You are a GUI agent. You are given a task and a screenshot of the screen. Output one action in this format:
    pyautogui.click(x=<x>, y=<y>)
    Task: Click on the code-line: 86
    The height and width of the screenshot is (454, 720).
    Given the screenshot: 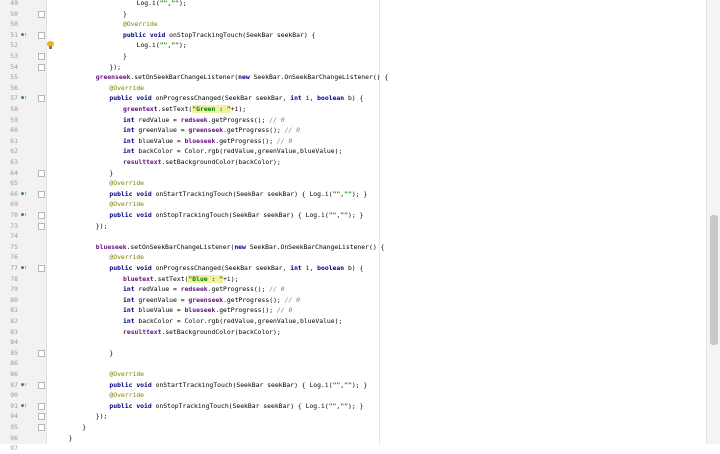 What is the action you would take?
    pyautogui.click(x=360, y=363)
    